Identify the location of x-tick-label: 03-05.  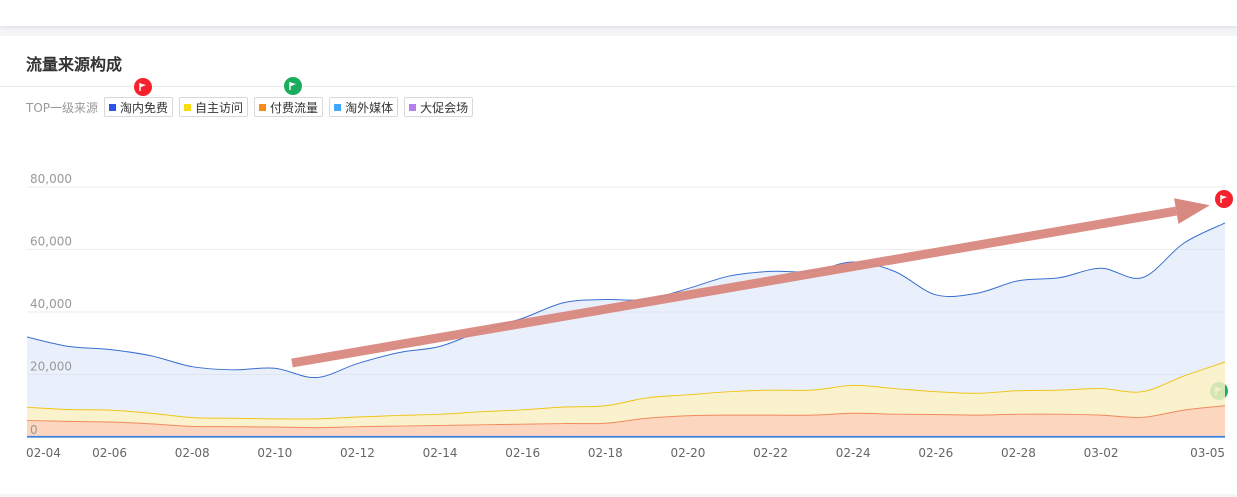
(1207, 453).